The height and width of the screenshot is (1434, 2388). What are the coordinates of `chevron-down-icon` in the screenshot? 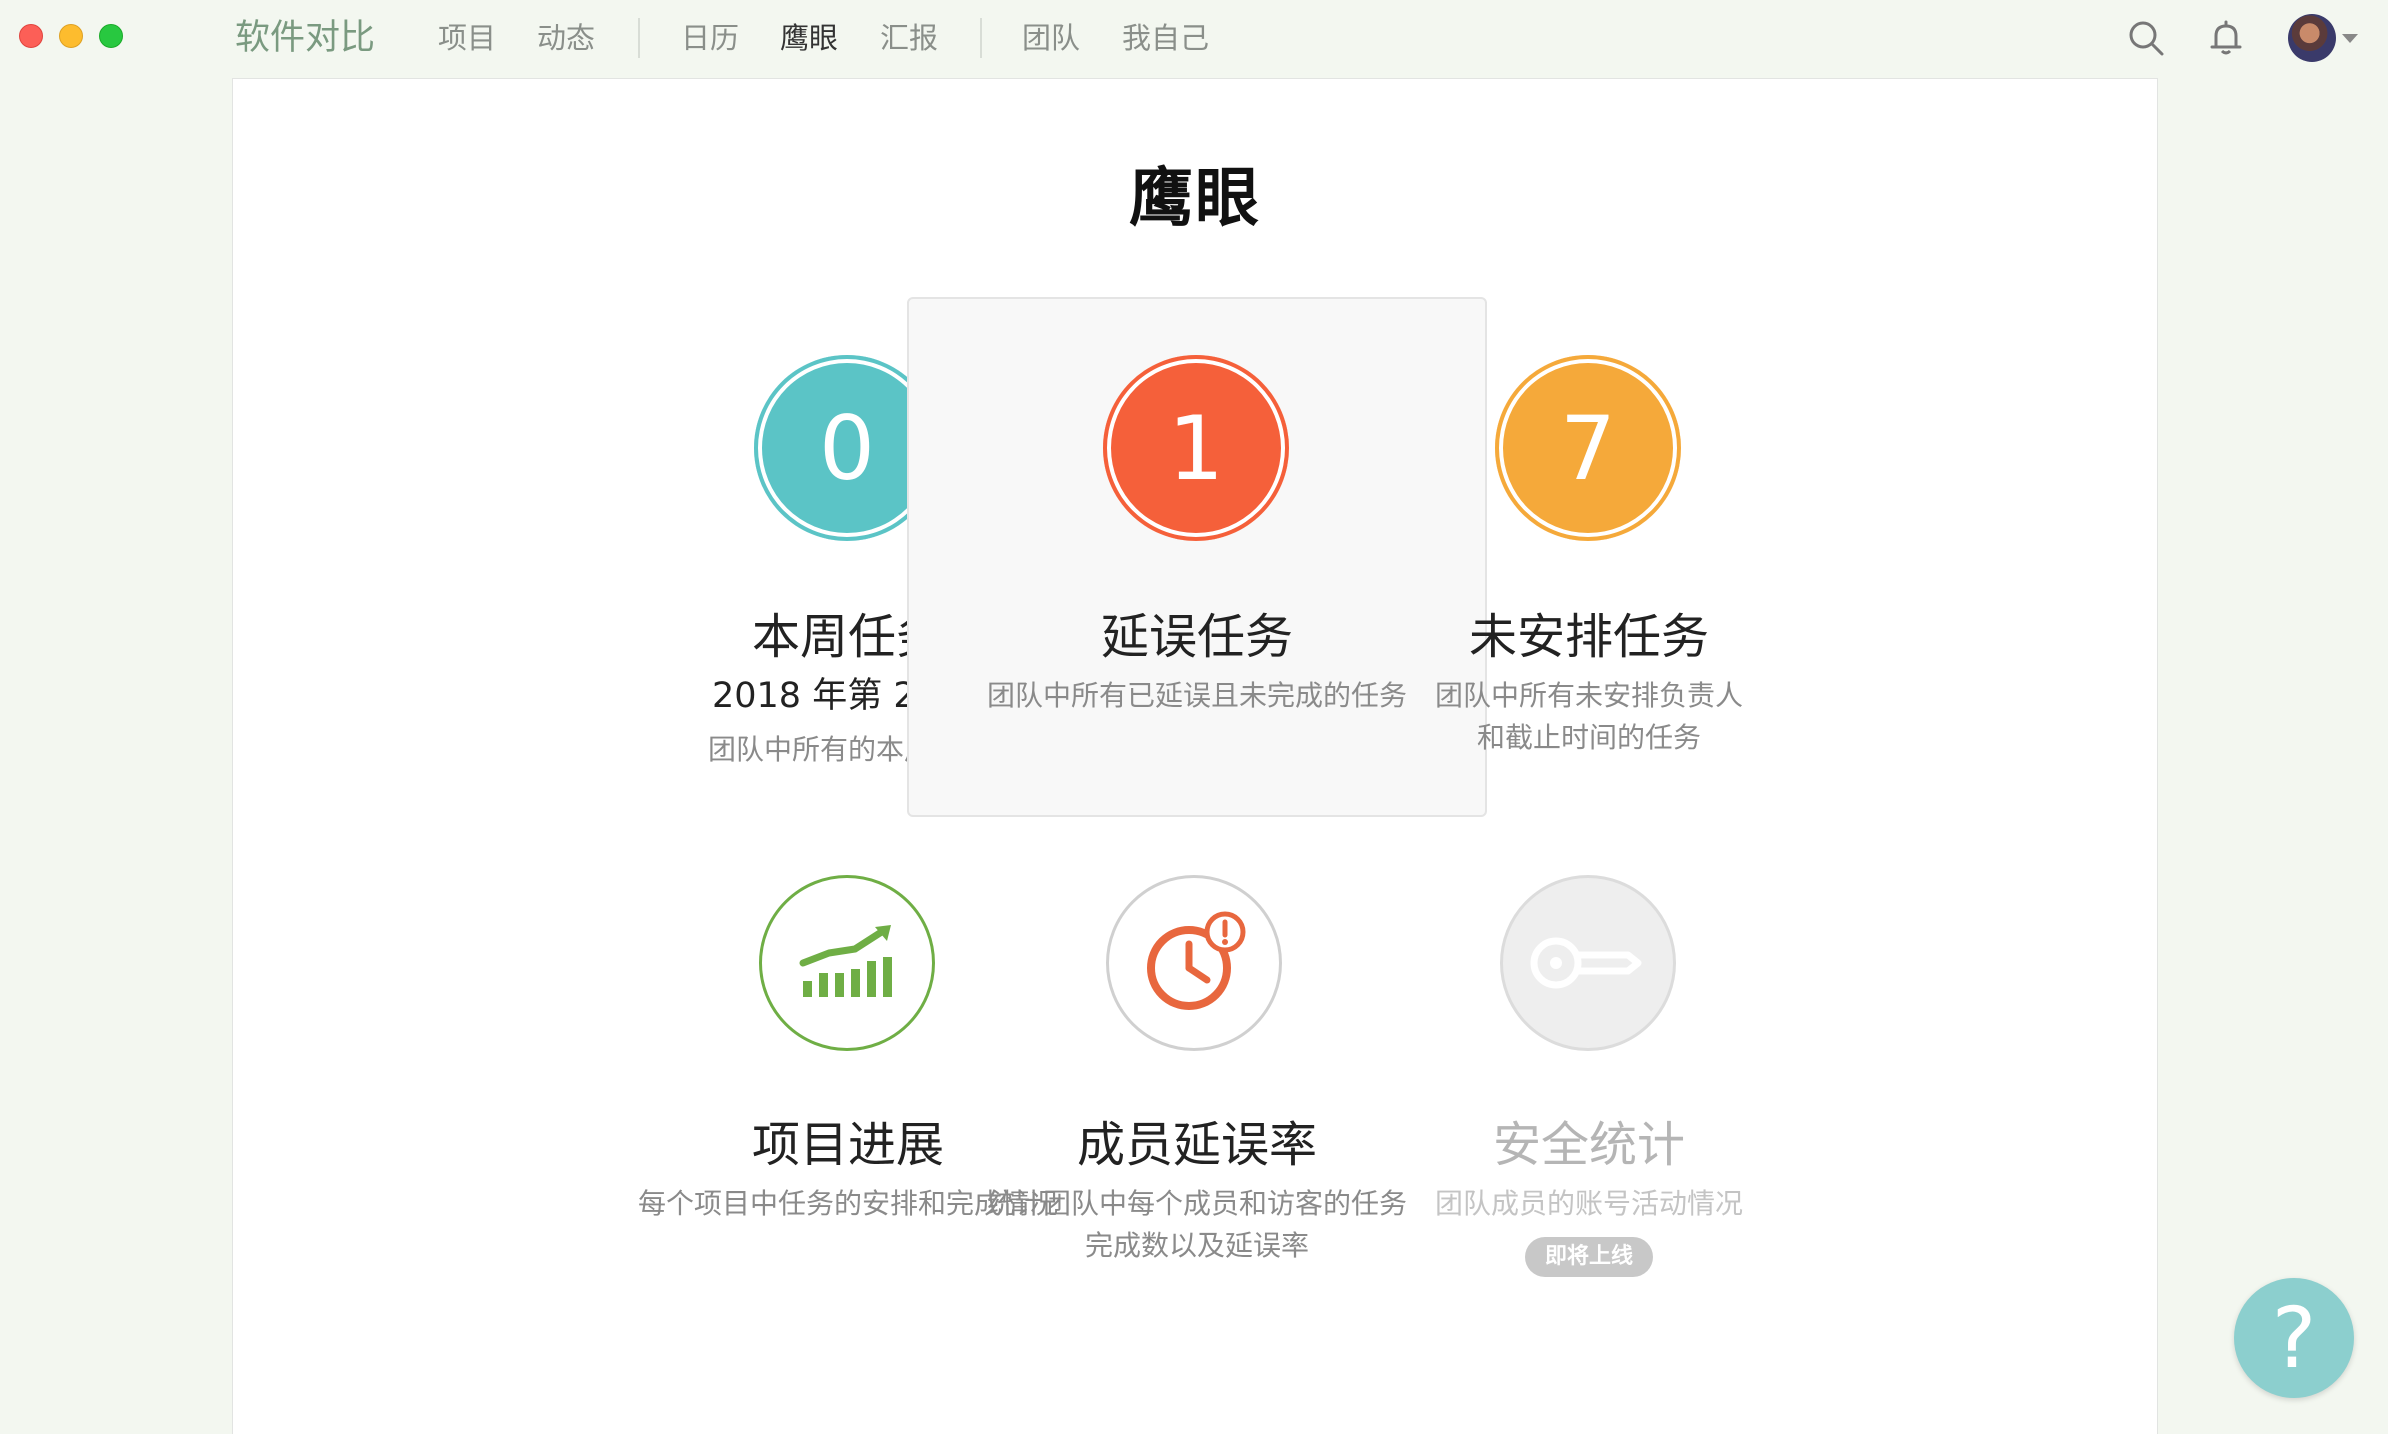 It's located at (2350, 38).